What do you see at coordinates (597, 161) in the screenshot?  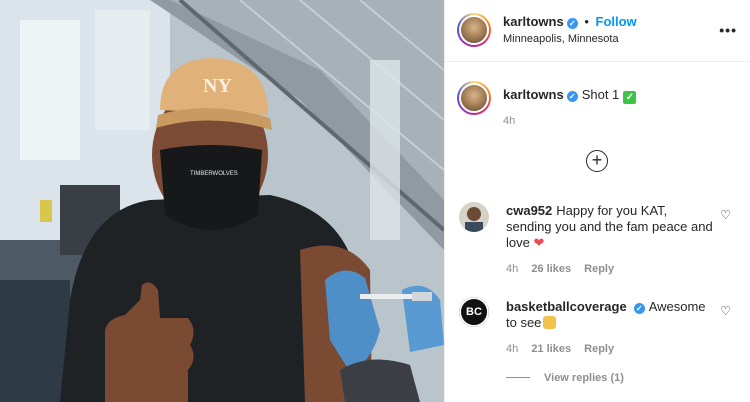 I see `load-more-comments-icon: +` at bounding box center [597, 161].